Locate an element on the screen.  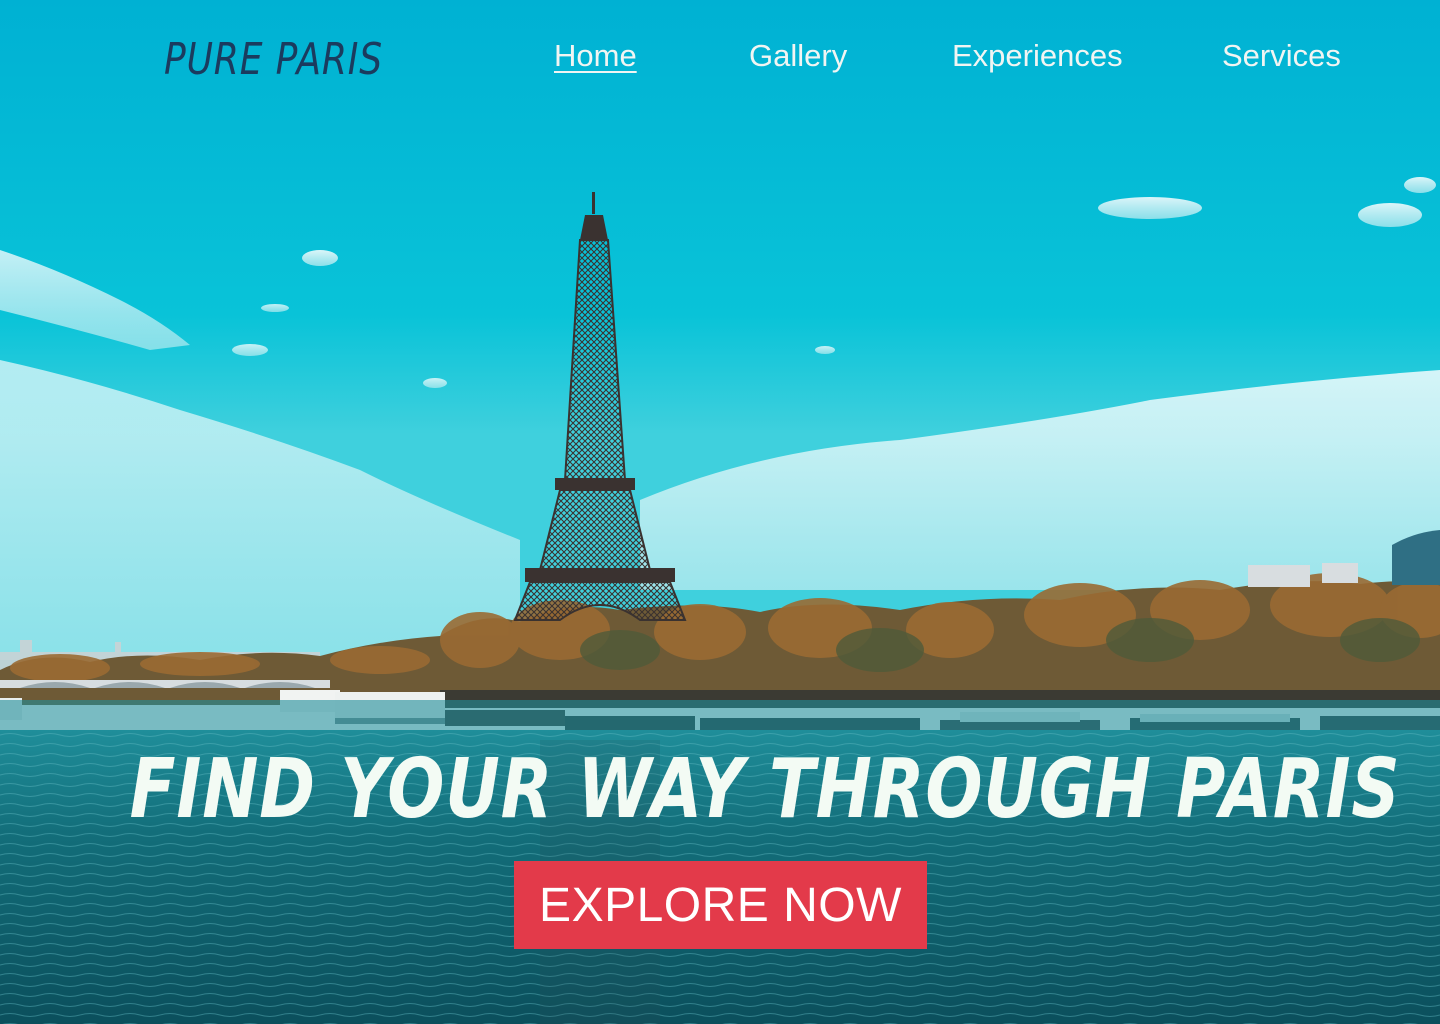
explore-now-button: EXPLORE NOW is located at coordinates (720, 905).